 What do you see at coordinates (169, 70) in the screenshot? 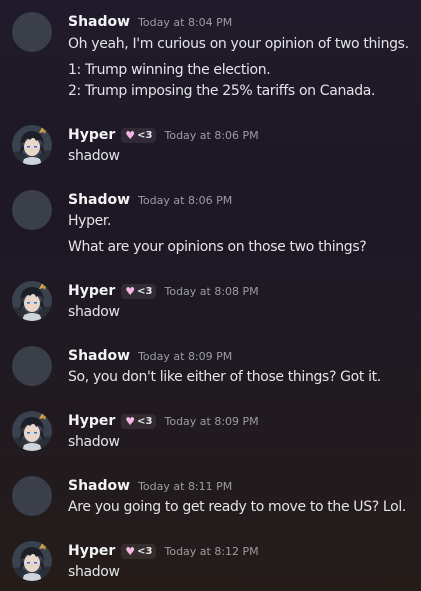
I see `message-text: 1: Trump winning the election.` at bounding box center [169, 70].